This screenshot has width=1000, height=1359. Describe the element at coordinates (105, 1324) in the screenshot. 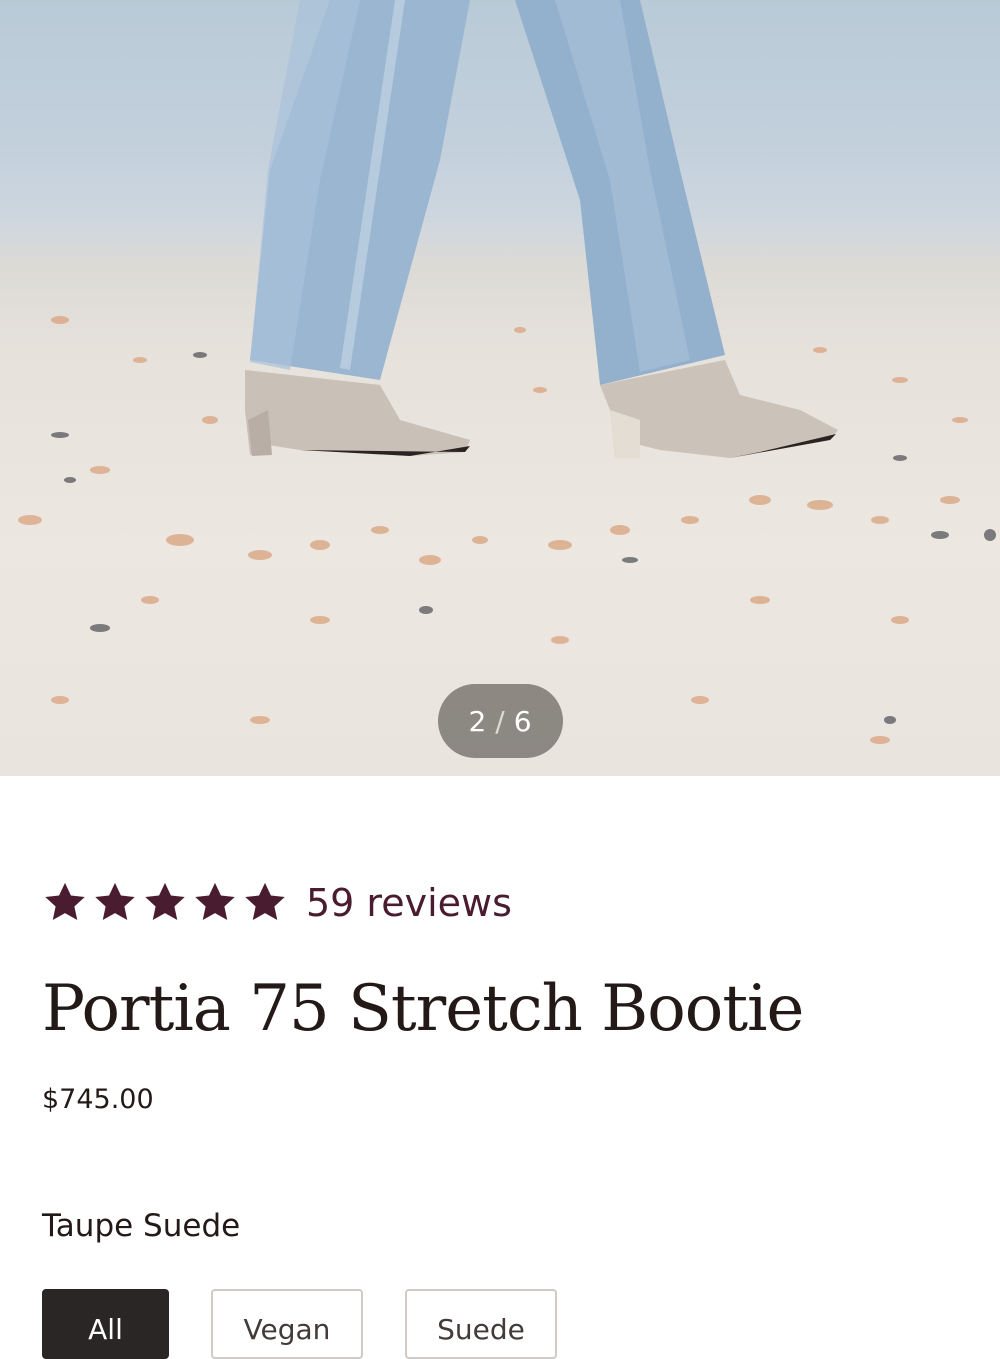

I see `filter-all-button: All` at that location.